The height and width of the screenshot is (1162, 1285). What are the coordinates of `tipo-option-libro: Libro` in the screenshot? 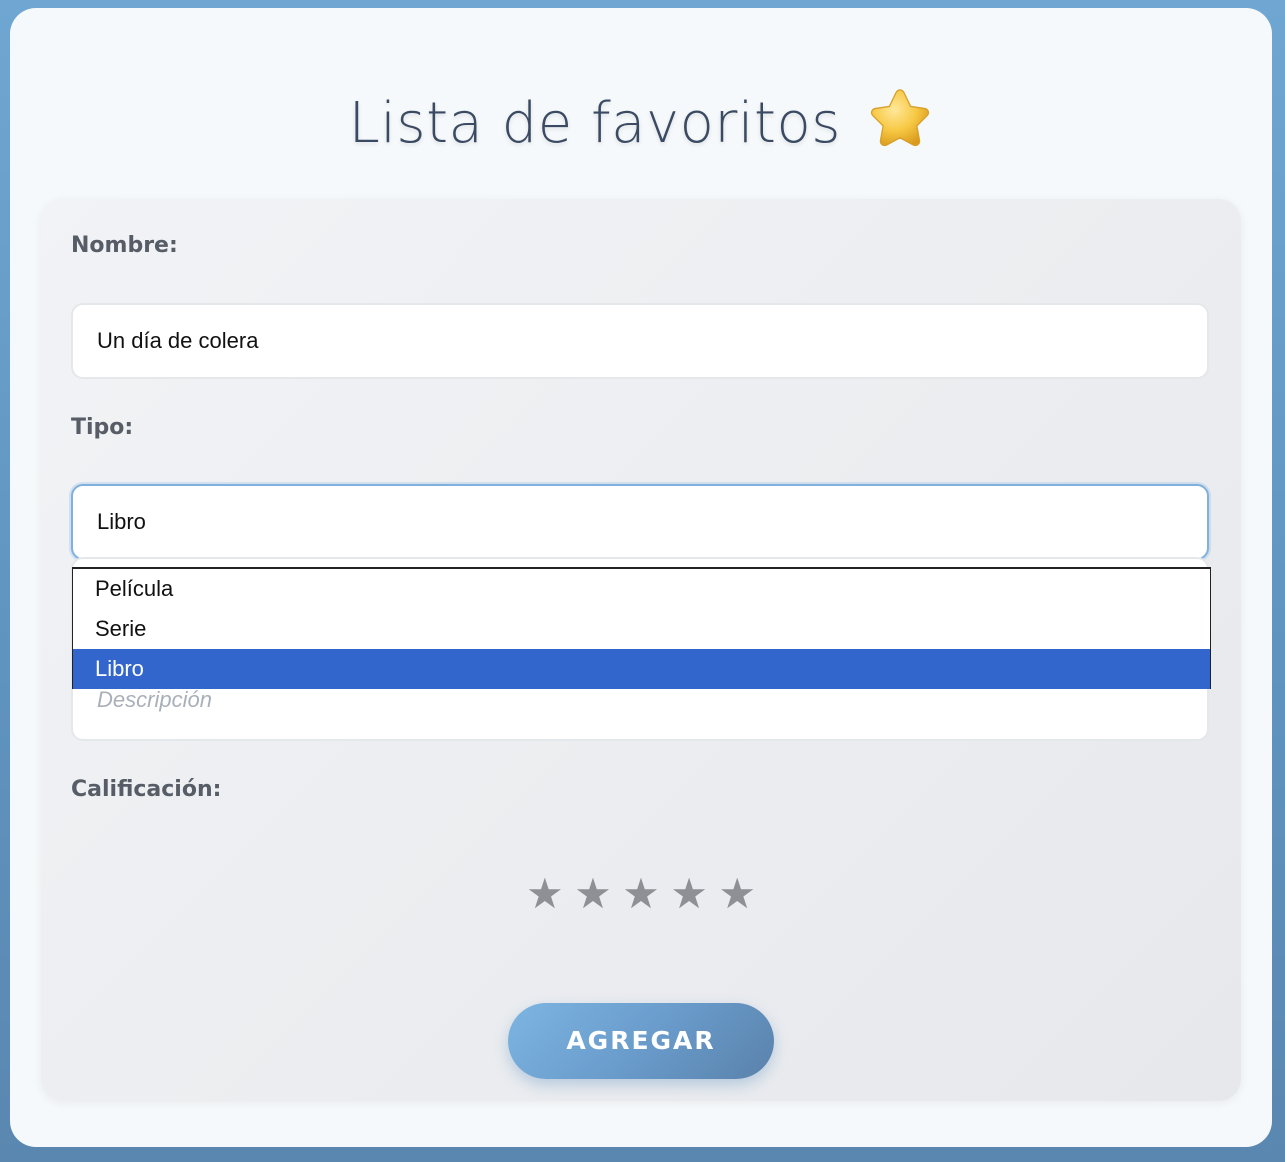 It's located at (641, 669).